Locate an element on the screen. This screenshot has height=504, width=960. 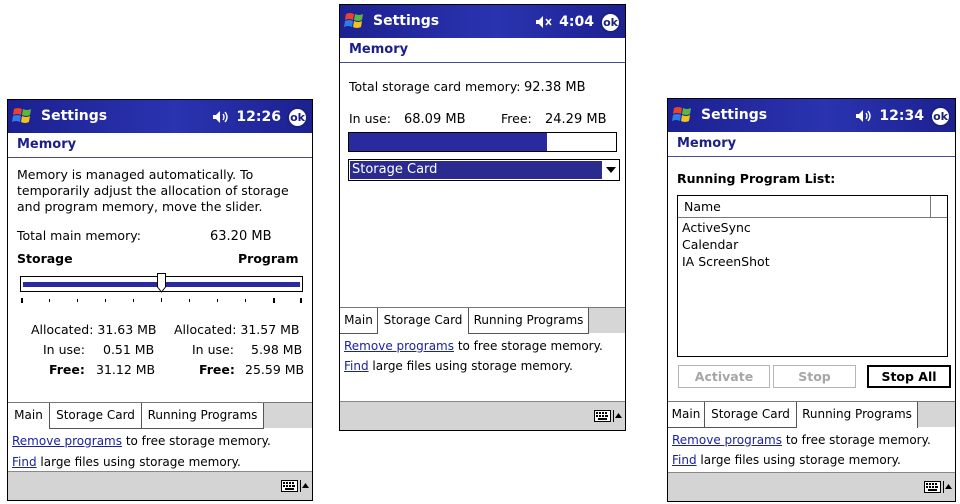
list-item: ActiveSync is located at coordinates (716, 227).